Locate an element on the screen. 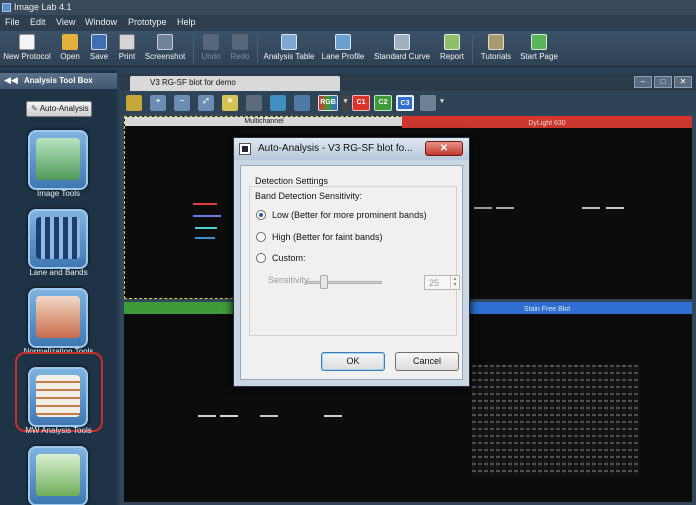 This screenshot has height=505, width=696. new-protocol-button: New Protocol is located at coordinates (27, 49).